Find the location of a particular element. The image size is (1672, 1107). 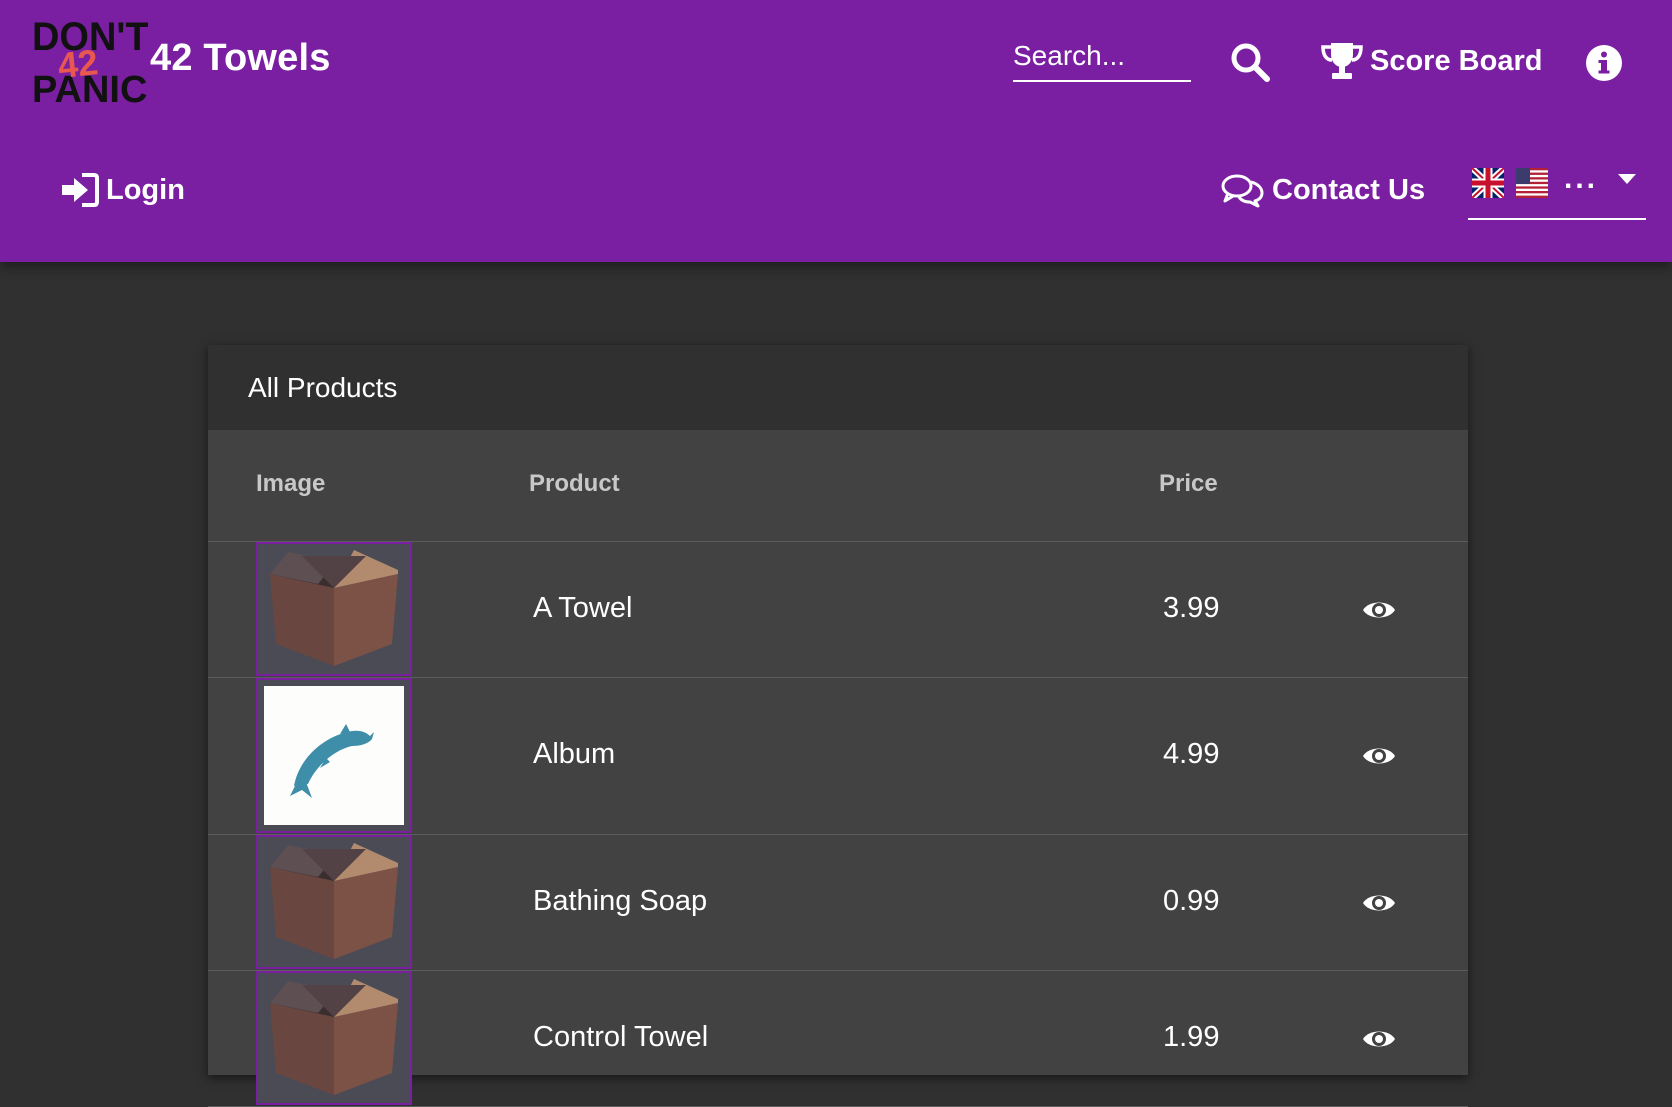

us-flag-icon is located at coordinates (1532, 183).